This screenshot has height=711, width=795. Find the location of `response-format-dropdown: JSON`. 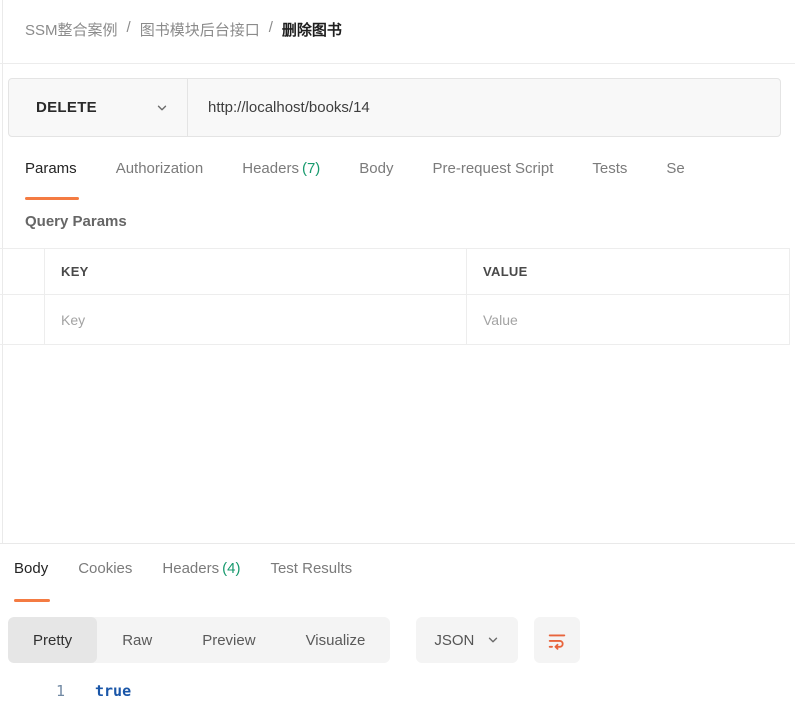

response-format-dropdown: JSON is located at coordinates (467, 640).